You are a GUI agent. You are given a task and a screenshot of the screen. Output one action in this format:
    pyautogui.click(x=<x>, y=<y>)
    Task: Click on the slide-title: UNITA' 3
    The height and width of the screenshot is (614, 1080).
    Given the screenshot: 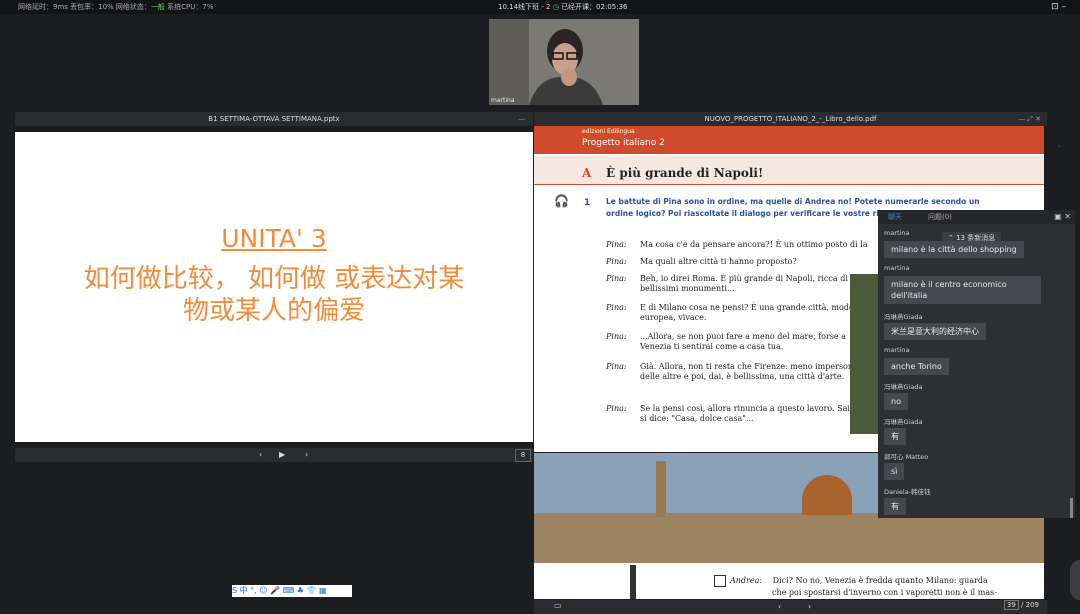 What is the action you would take?
    pyautogui.click(x=274, y=238)
    